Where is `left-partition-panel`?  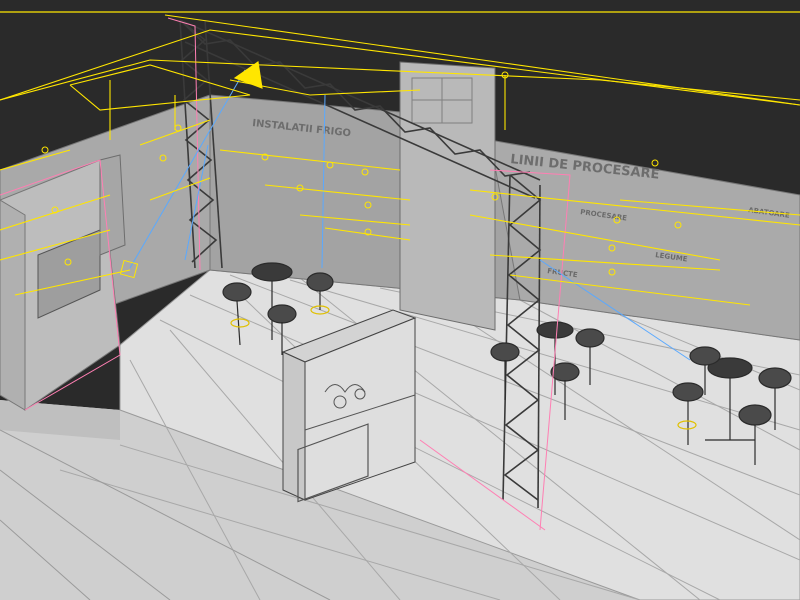
left-partition-panel is located at coordinates (112, 205).